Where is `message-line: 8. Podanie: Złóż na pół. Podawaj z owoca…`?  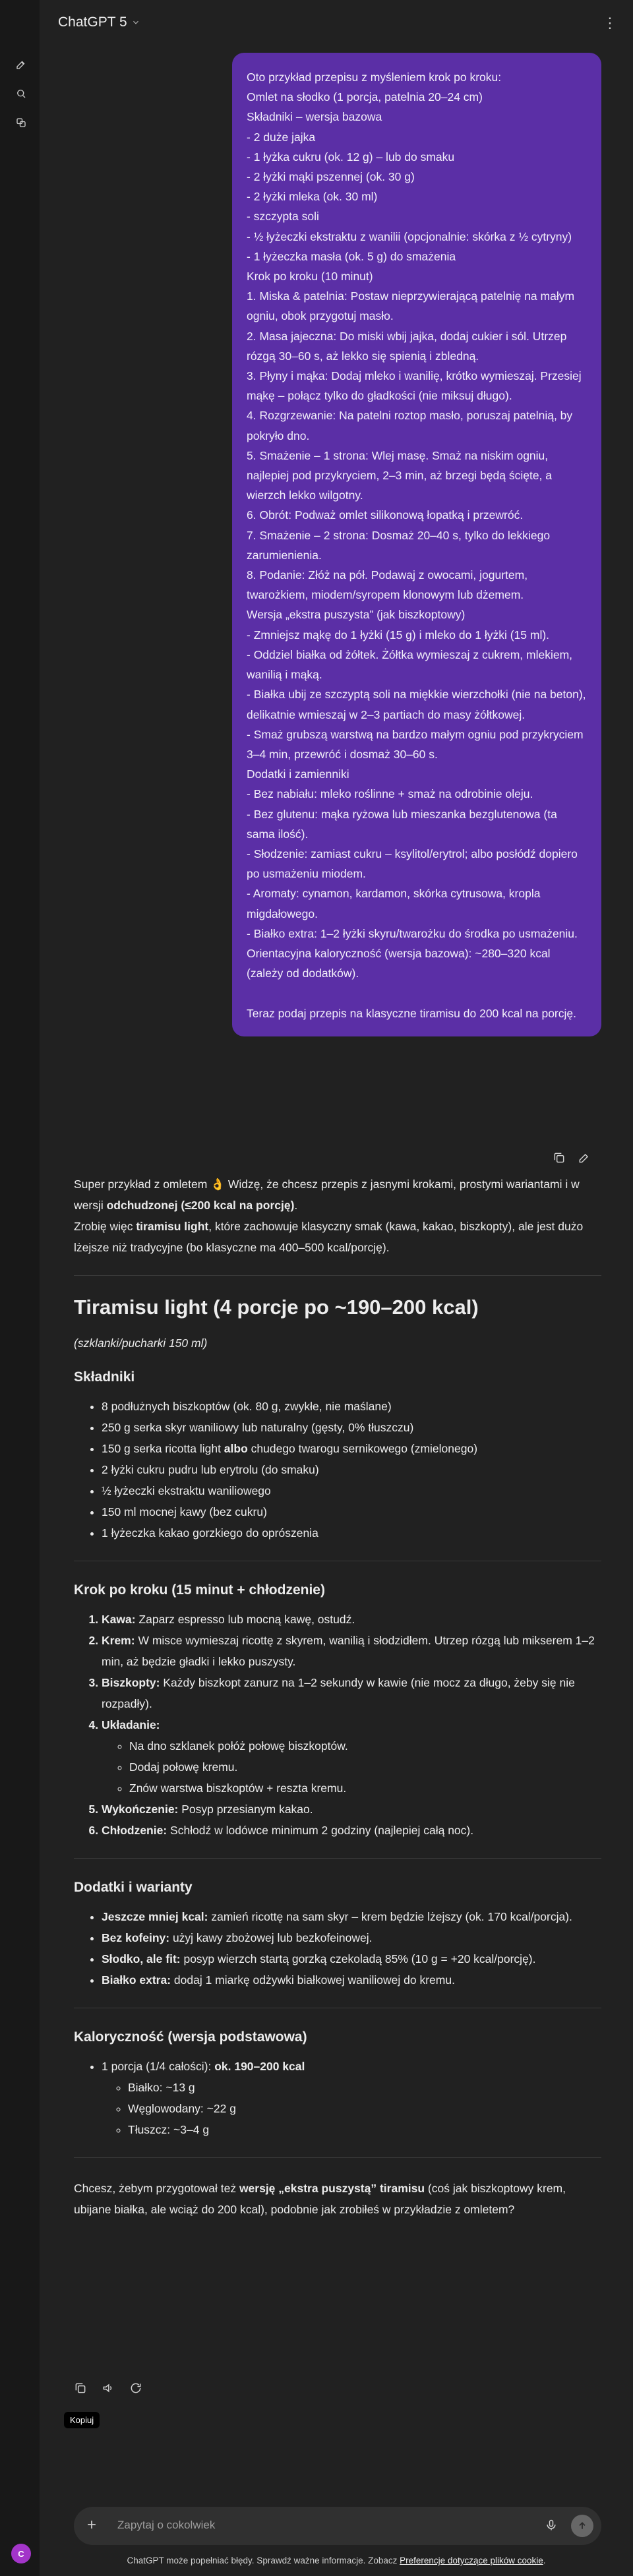 message-line: 8. Podanie: Złóż na pół. Podawaj z owoca… is located at coordinates (389, 585).